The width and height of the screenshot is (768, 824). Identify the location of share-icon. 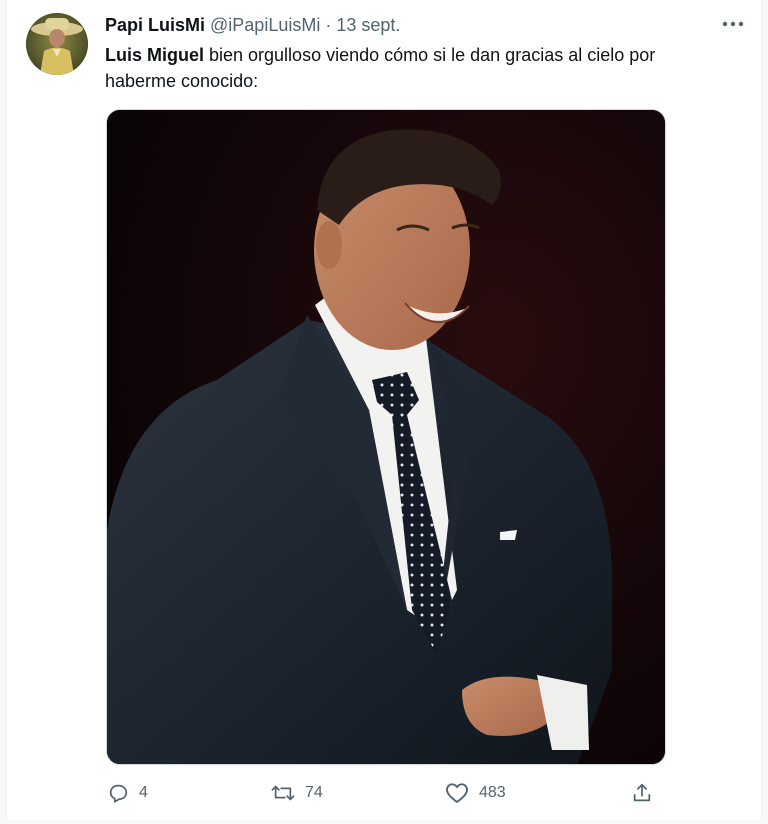
(642, 792).